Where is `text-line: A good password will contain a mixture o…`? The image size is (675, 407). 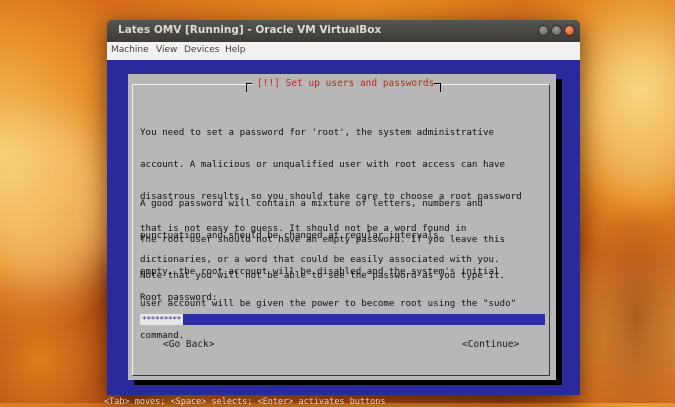
text-line: A good password will contain a mixture o… is located at coordinates (311, 204).